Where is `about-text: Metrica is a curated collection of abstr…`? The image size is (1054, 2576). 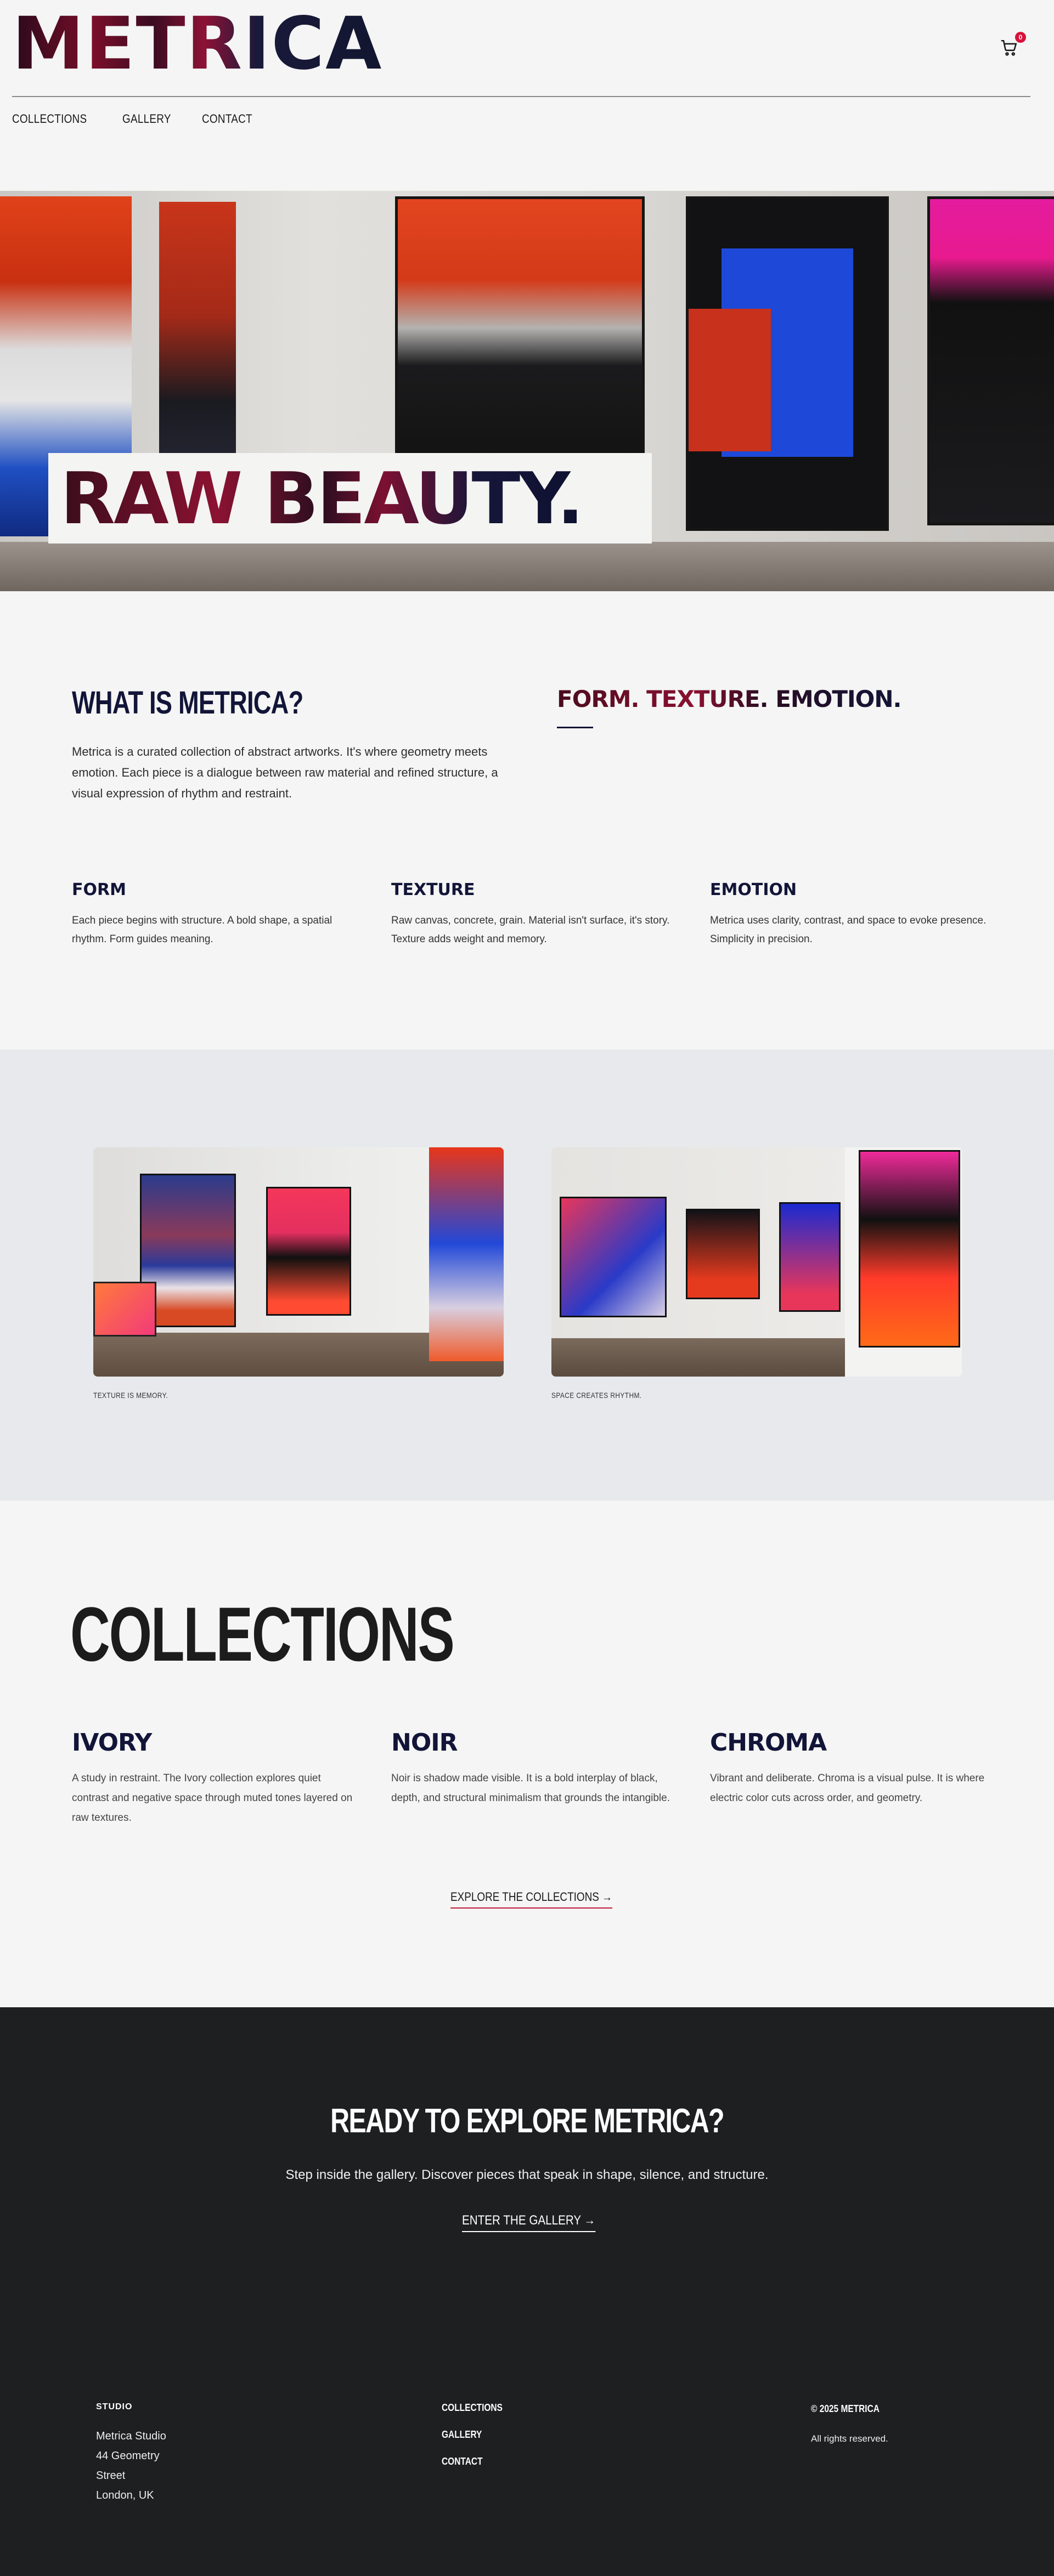 about-text: Metrica is a curated collection of abstr… is located at coordinates (285, 772).